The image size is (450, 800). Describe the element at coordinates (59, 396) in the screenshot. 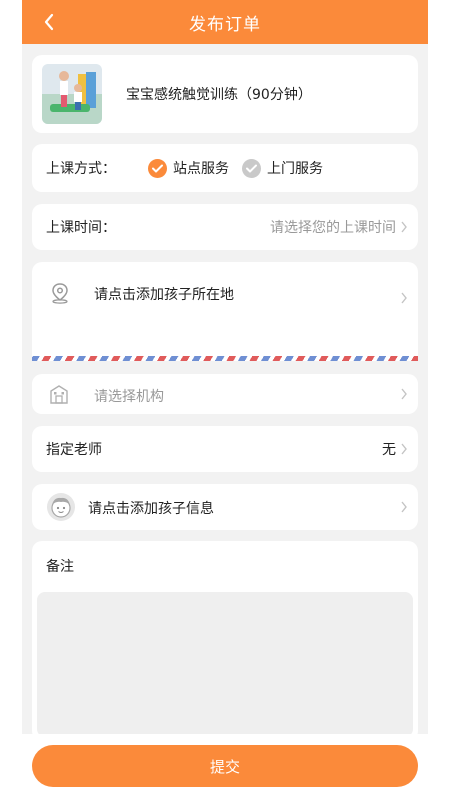

I see `building-icon` at that location.